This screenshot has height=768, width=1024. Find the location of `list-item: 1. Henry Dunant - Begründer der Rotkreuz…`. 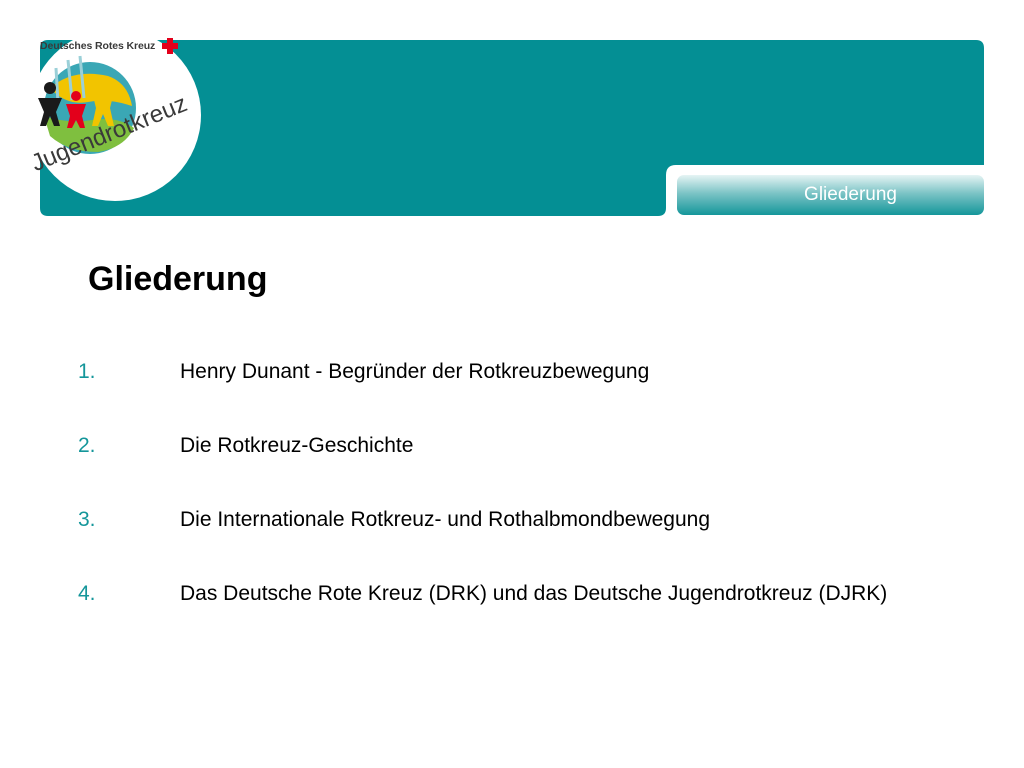

list-item: 1. Henry Dunant - Begründer der Rotkreuz… is located at coordinates (528, 372).